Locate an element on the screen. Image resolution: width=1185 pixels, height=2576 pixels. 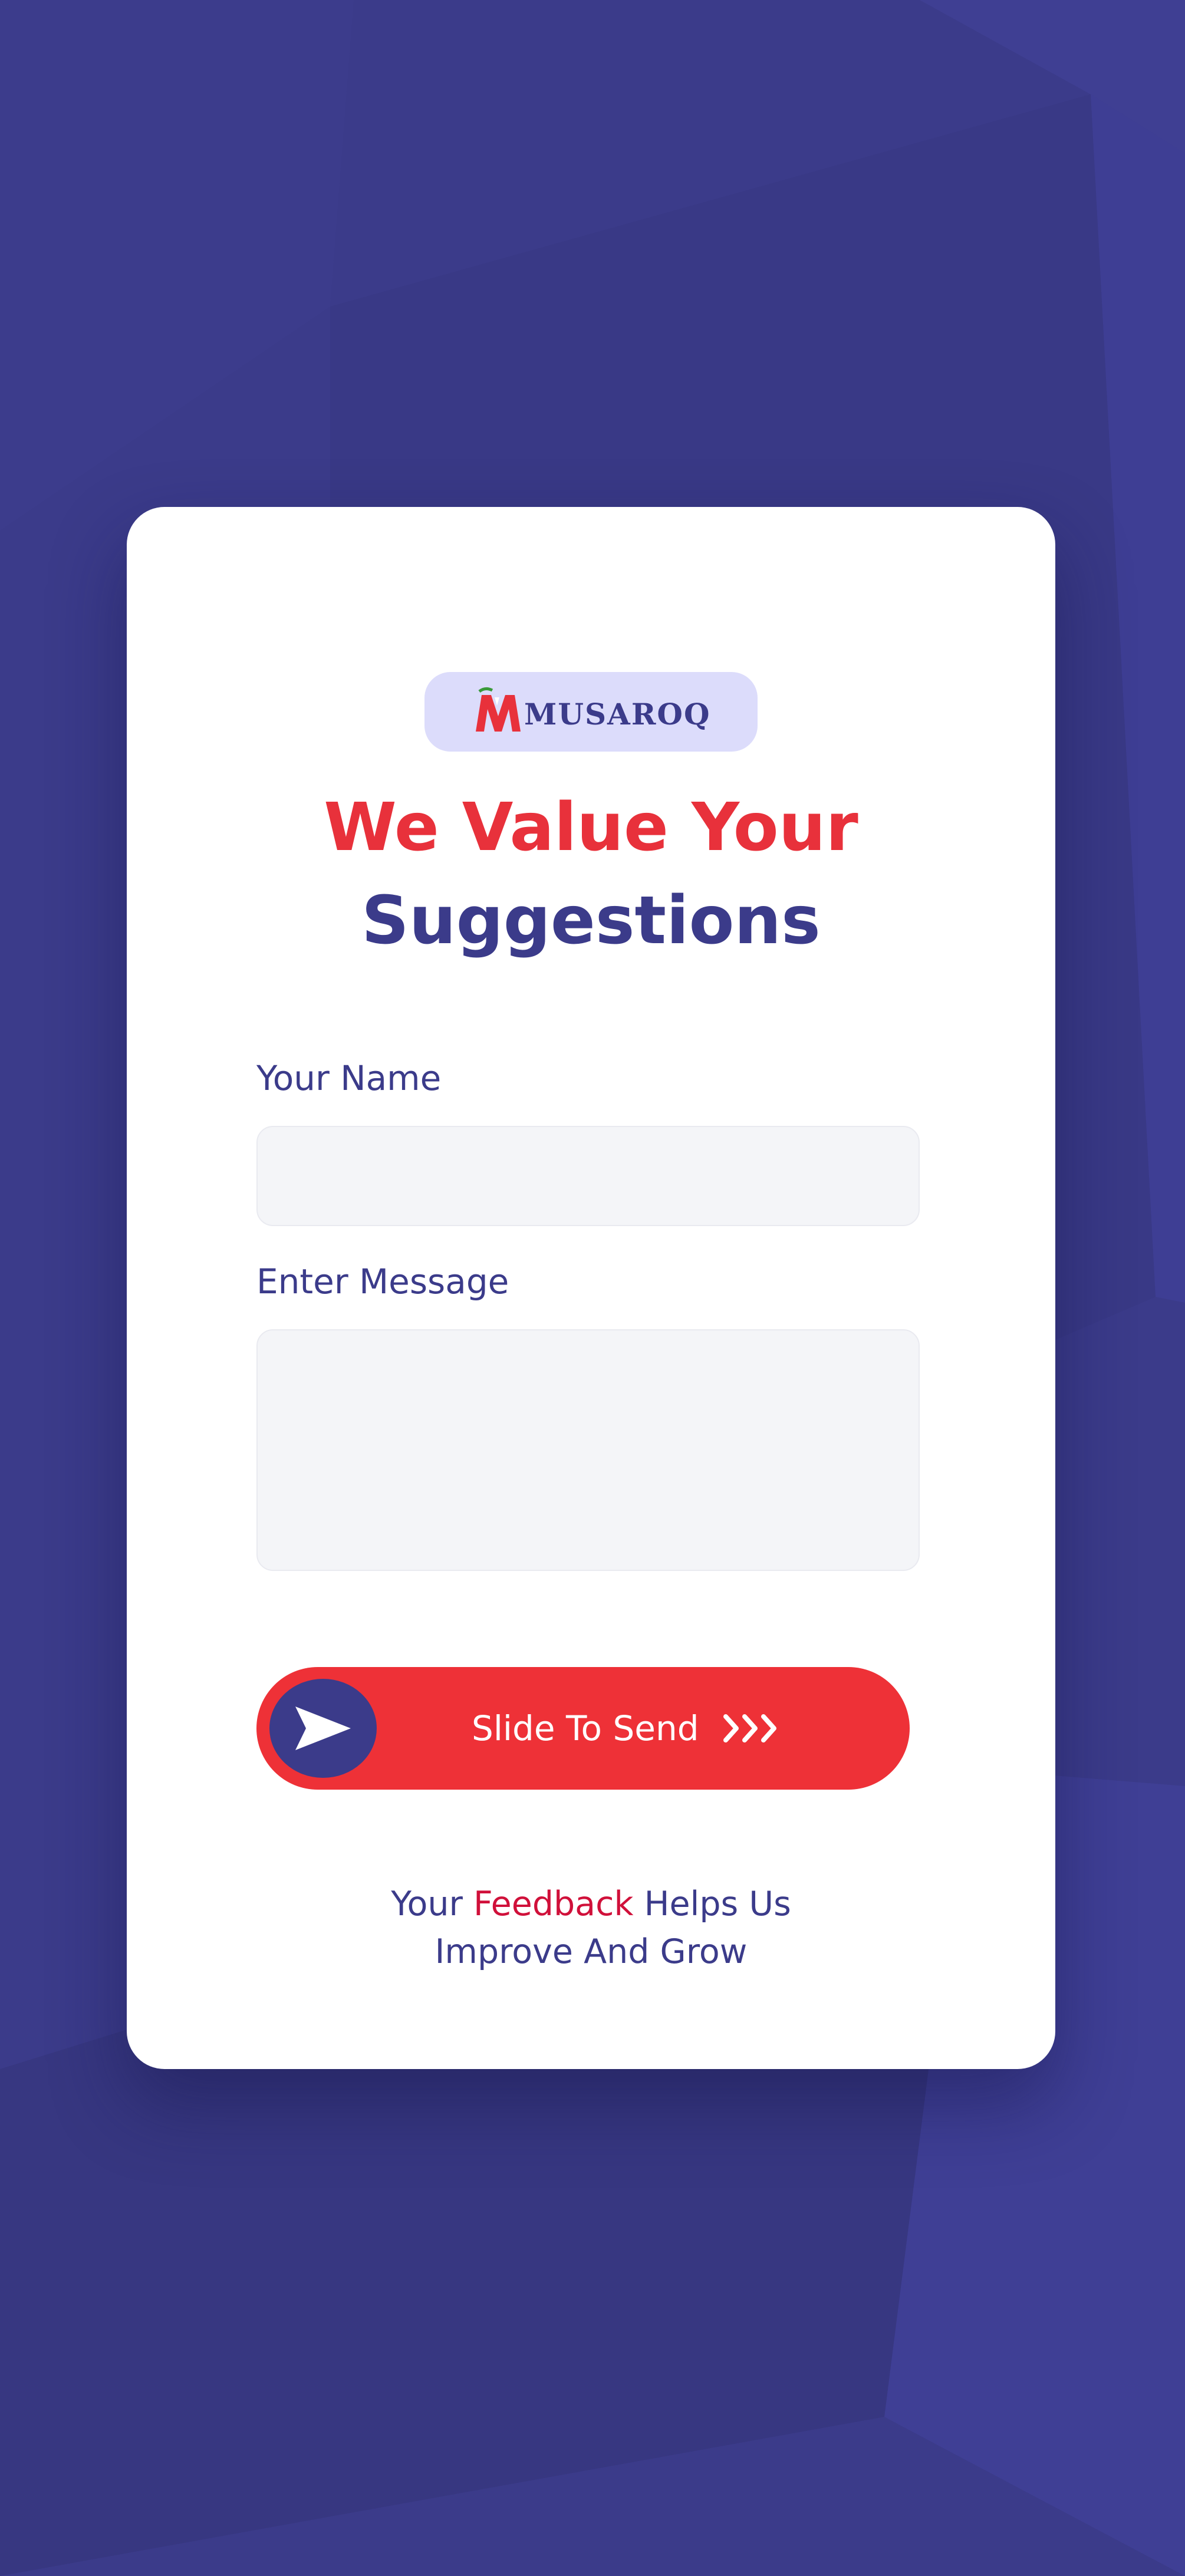
footer-line-2: Improve And Grow is located at coordinates (591, 1951).